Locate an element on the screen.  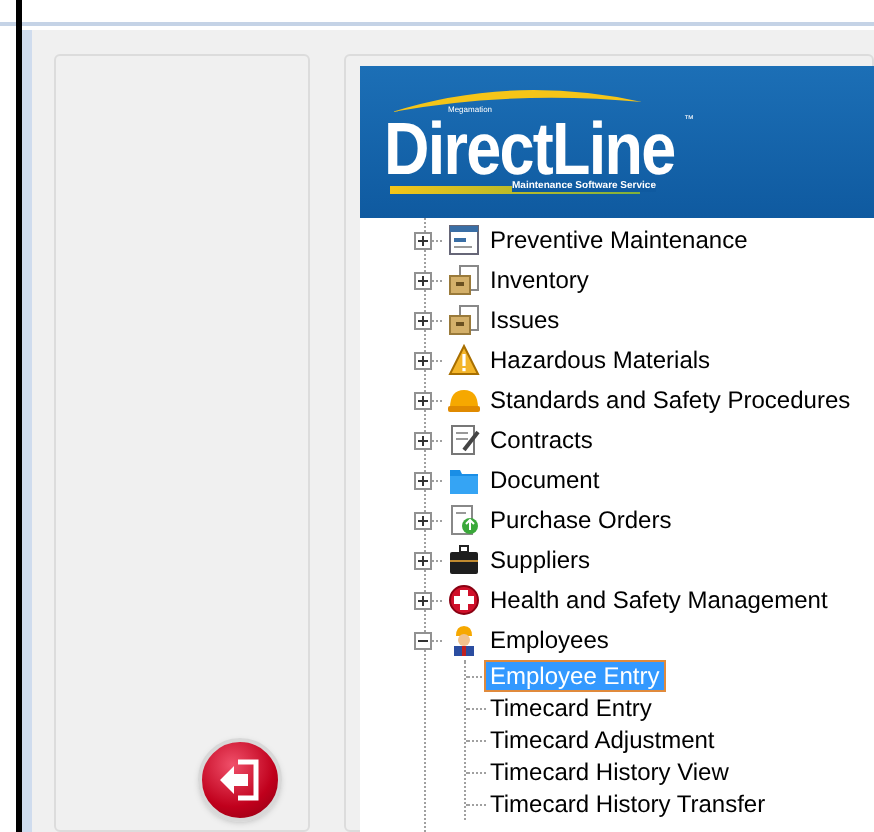
exit-icon is located at coordinates (240, 780).